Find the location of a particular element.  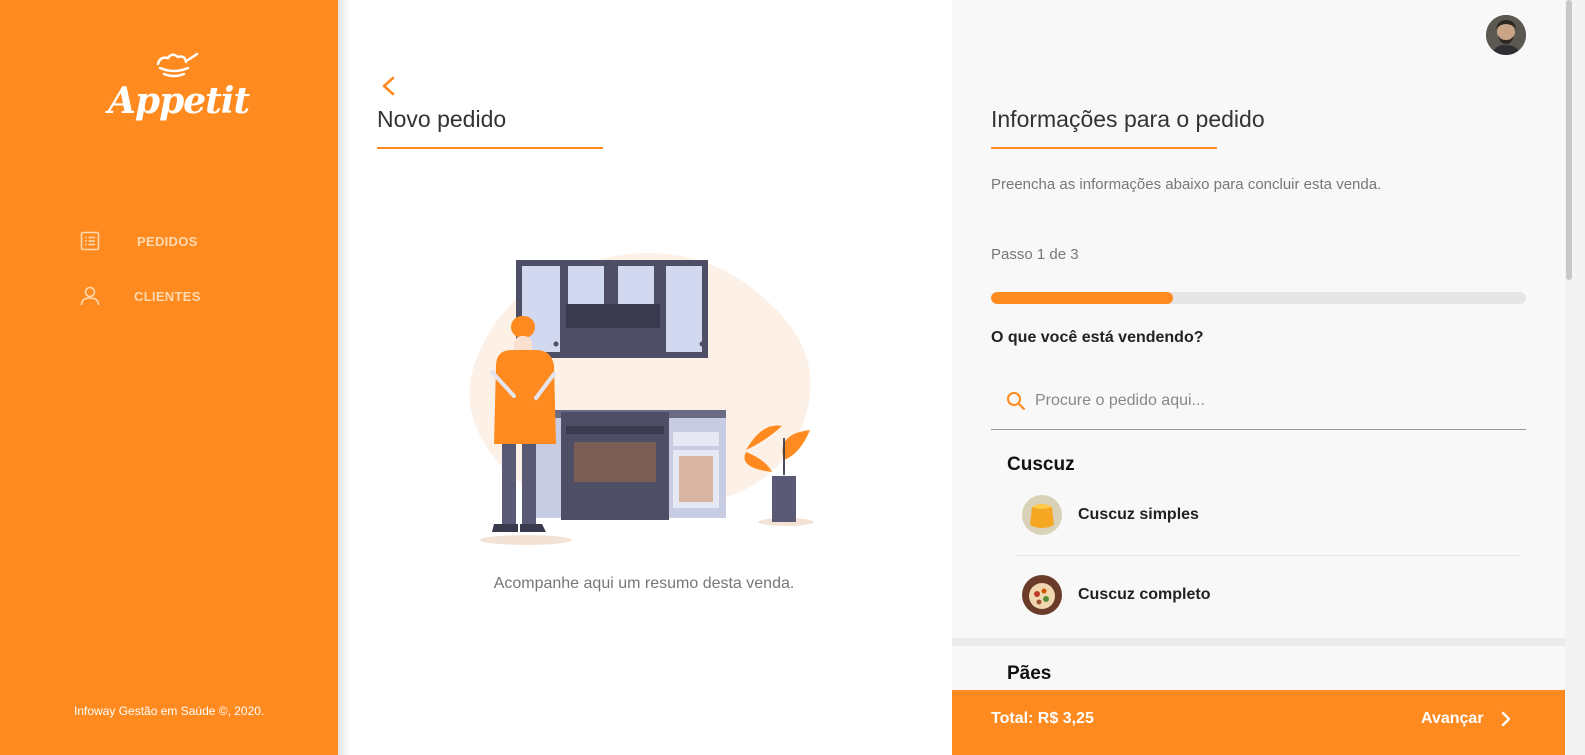

step-progress-bar is located at coordinates (1258, 298).